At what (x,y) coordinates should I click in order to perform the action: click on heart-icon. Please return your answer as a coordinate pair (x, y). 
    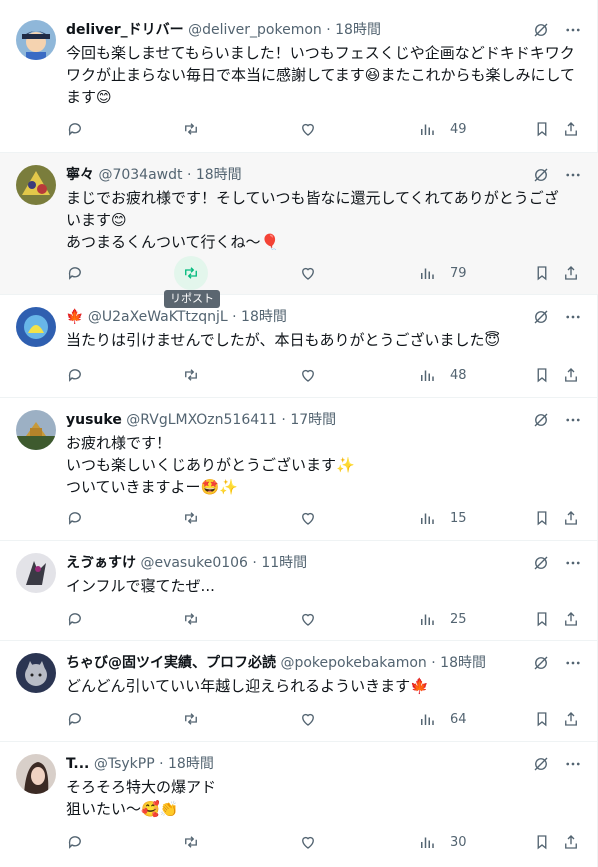
    Looking at the image, I should click on (308, 619).